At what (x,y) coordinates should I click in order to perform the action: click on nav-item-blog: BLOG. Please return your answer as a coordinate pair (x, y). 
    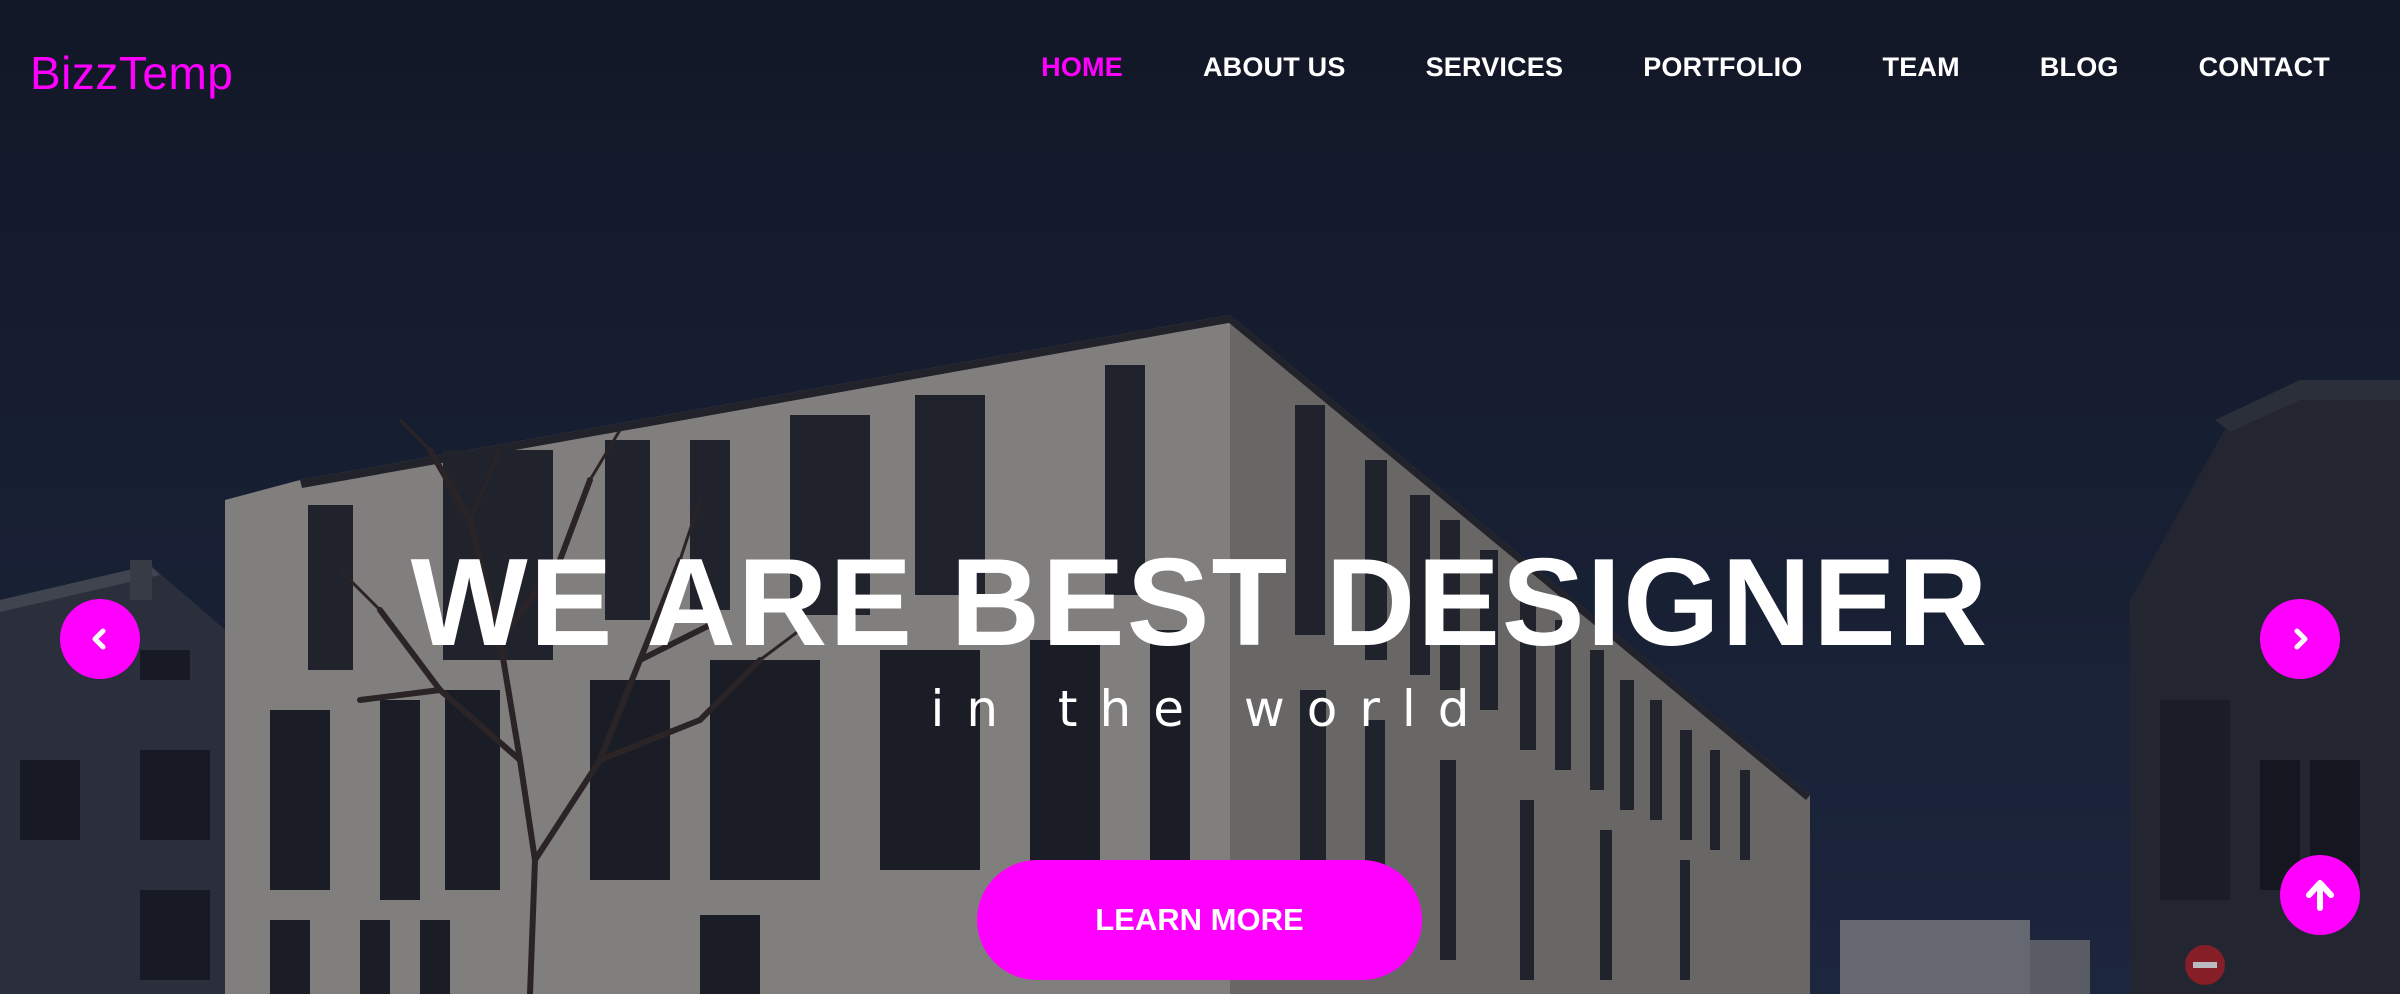
    Looking at the image, I should click on (2079, 67).